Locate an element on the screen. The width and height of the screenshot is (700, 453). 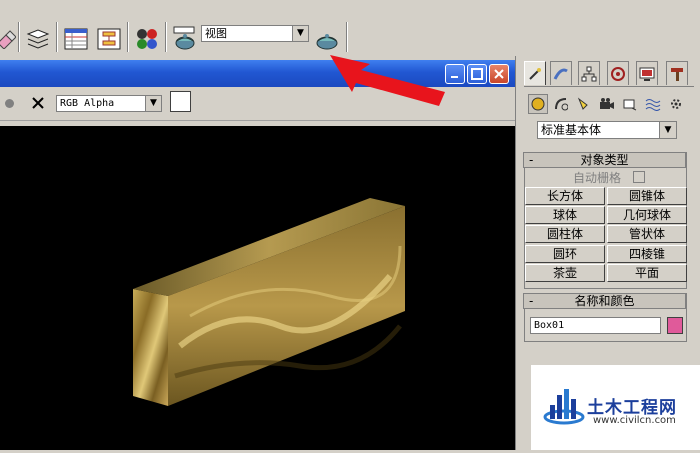
close-icon is located at coordinates (499, 74).